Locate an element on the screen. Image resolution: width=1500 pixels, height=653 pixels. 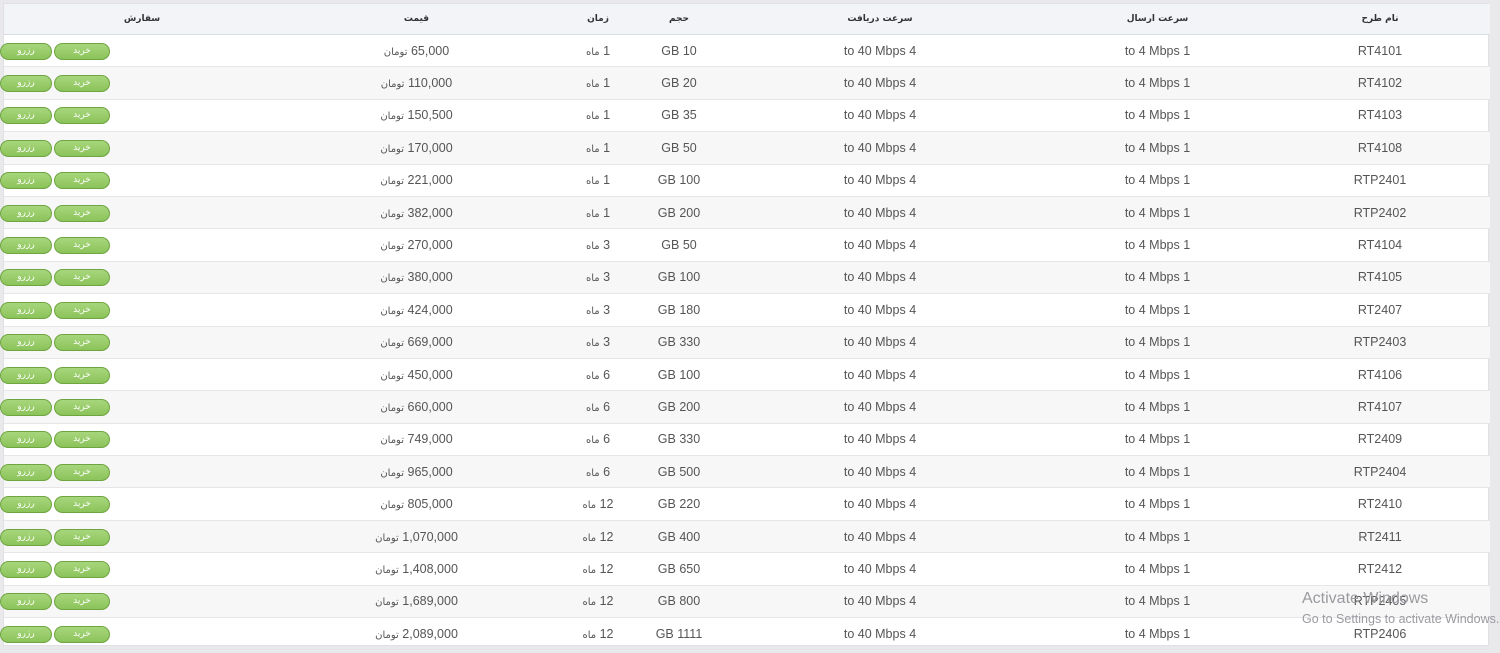
duration-value: 1 is located at coordinates (607, 180).